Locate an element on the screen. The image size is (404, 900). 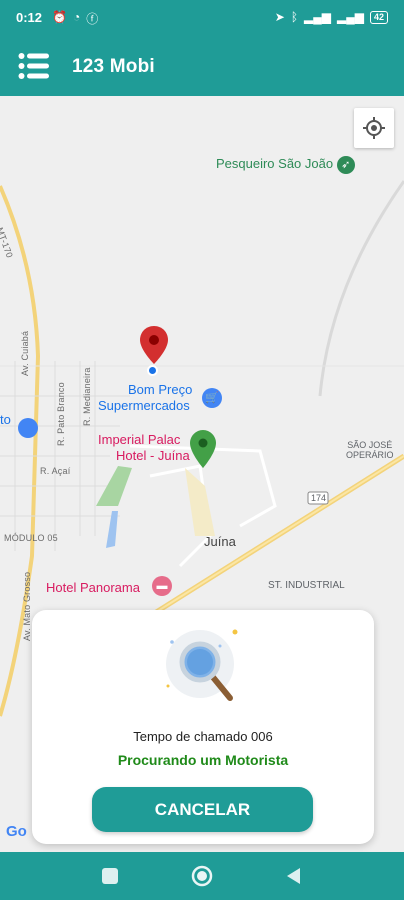
city-label: Juína is located at coordinates (220, 541).